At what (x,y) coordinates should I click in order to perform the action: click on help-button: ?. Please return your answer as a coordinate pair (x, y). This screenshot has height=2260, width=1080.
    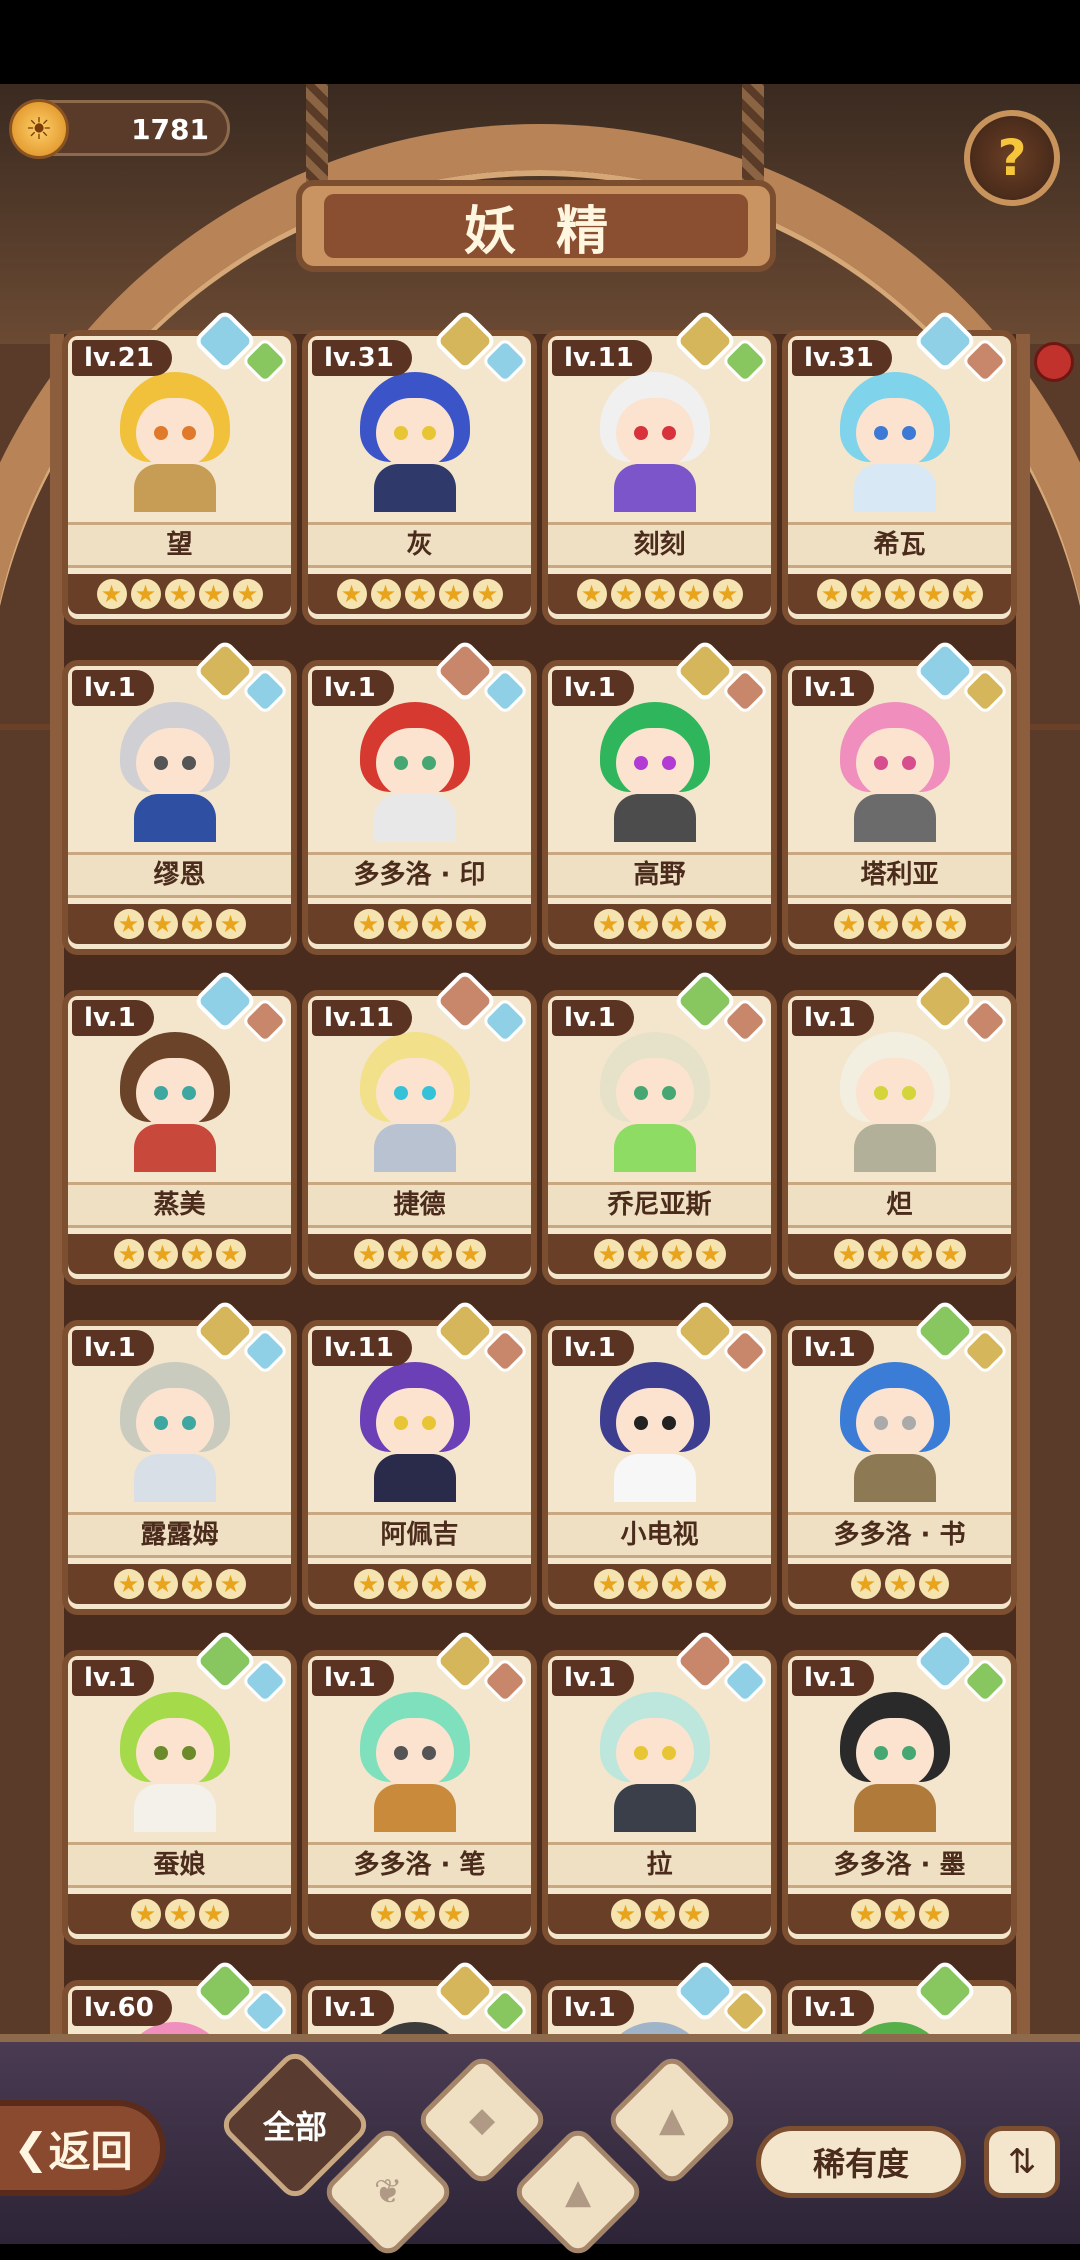
    Looking at the image, I should click on (1012, 158).